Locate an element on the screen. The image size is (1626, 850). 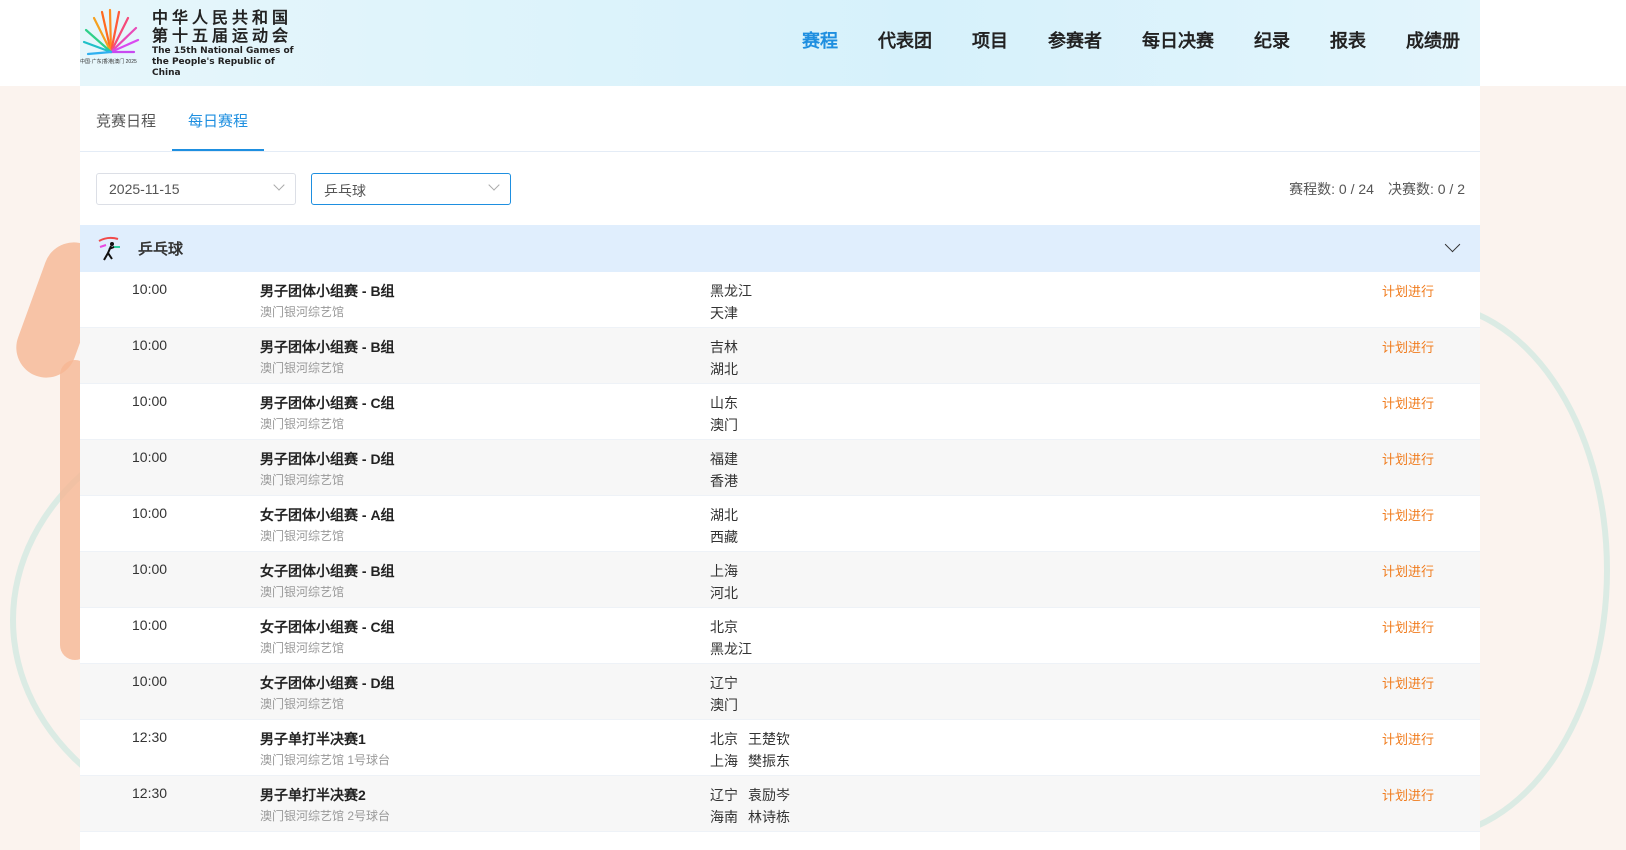
event-name: 女子团体小组赛 - B组 is located at coordinates (327, 571).